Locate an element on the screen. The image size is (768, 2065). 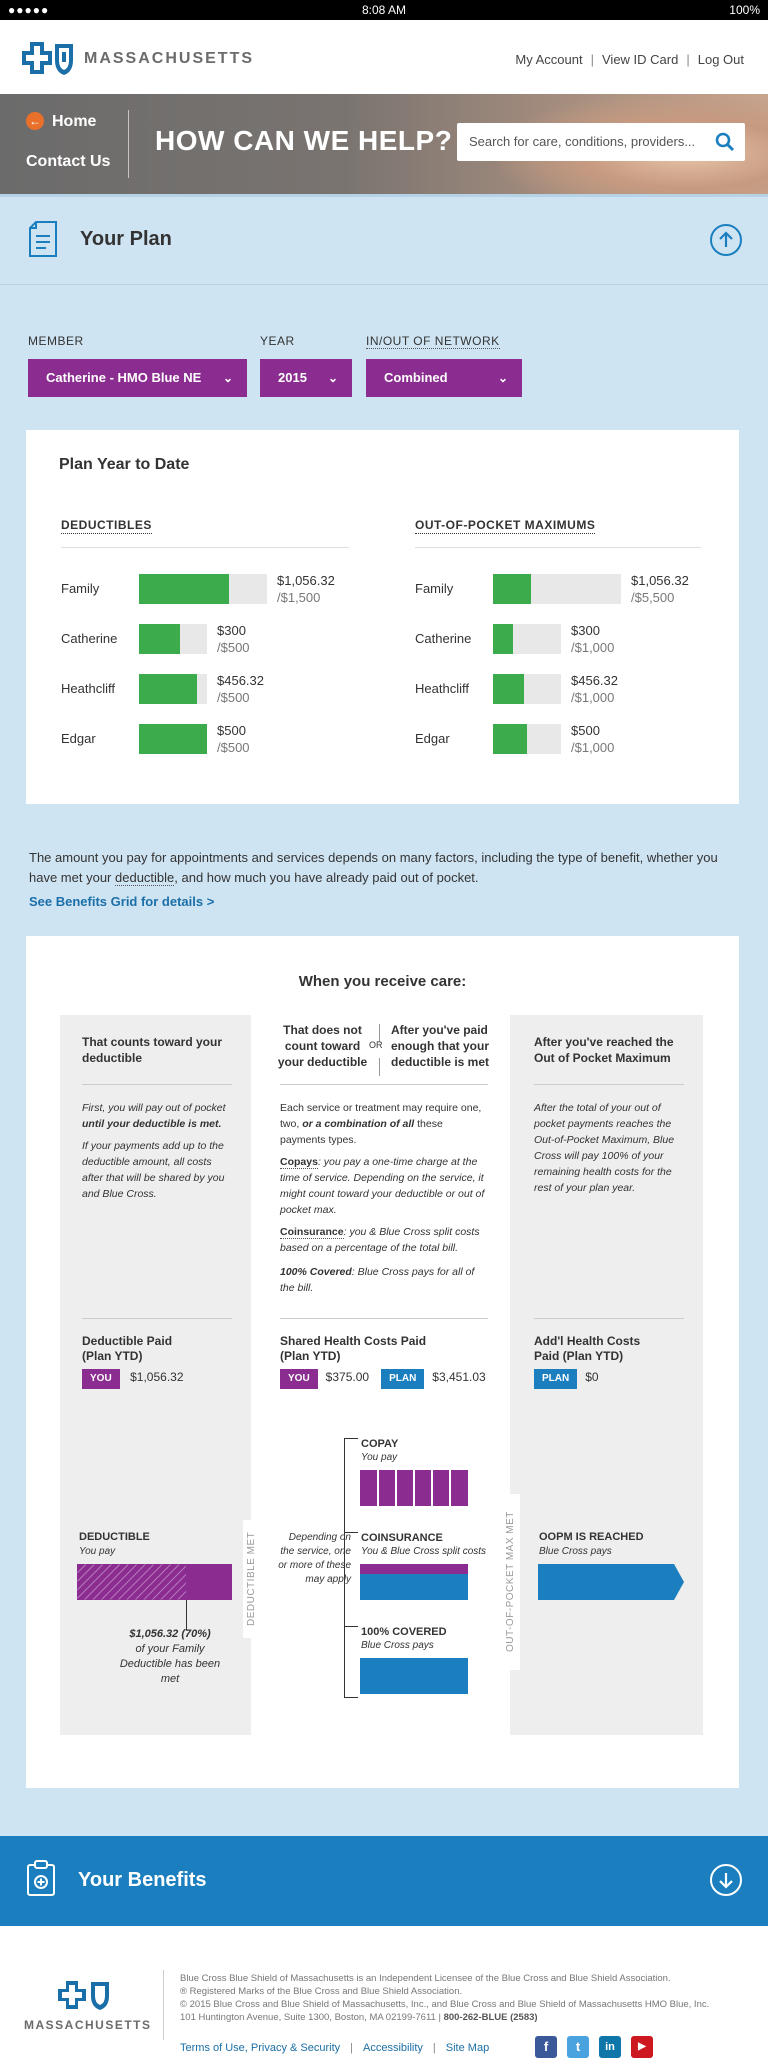
col1-heading-text: That counts toward your deductible is located at coordinates (152, 1050).